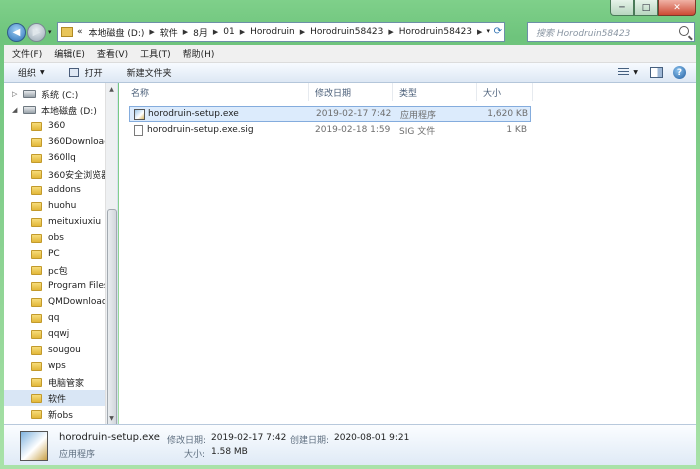  Describe the element at coordinates (624, 72) in the screenshot. I see `view-options-icon` at that location.